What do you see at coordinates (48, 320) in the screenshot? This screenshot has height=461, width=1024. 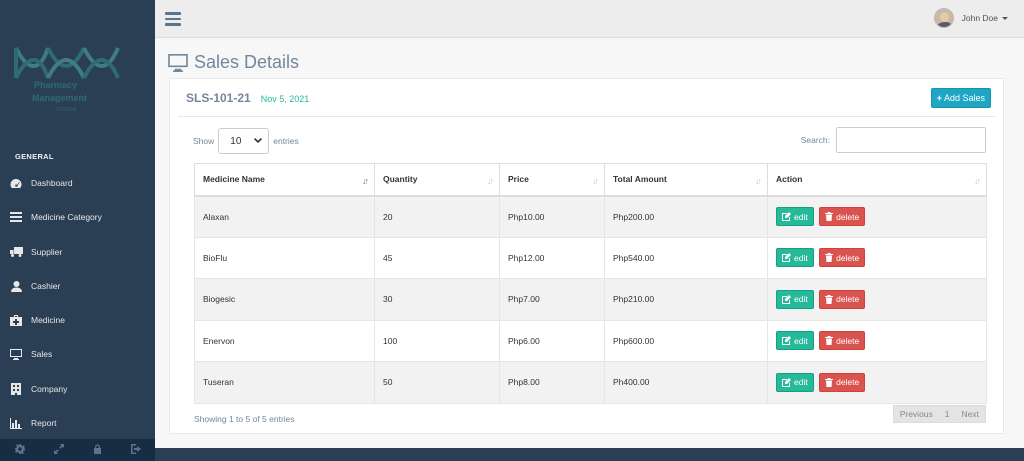 I see `sidebar-item-label: Medicine` at bounding box center [48, 320].